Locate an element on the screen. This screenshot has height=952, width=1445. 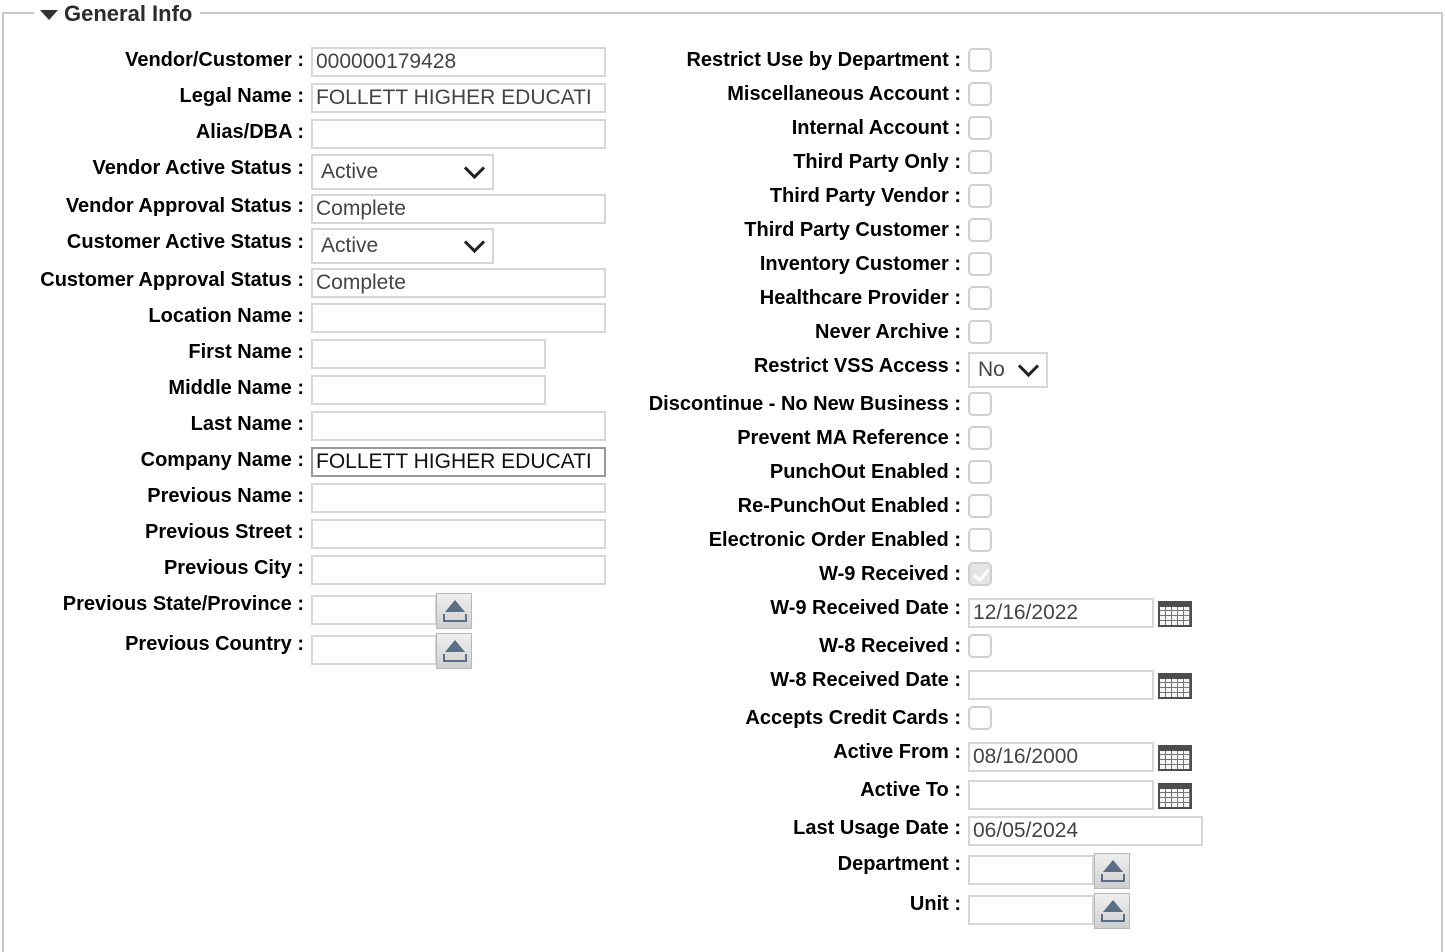
previous-country-label: Previous Country : is located at coordinates (214, 644).